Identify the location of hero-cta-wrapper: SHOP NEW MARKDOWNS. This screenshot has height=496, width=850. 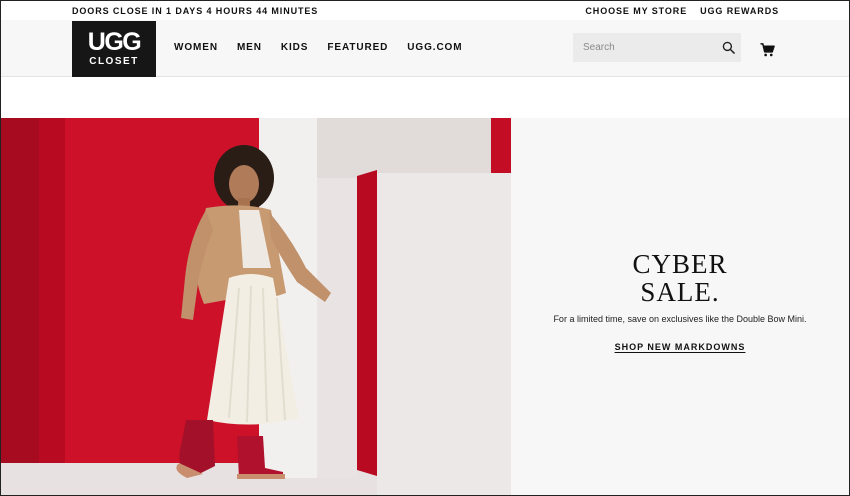
(680, 346).